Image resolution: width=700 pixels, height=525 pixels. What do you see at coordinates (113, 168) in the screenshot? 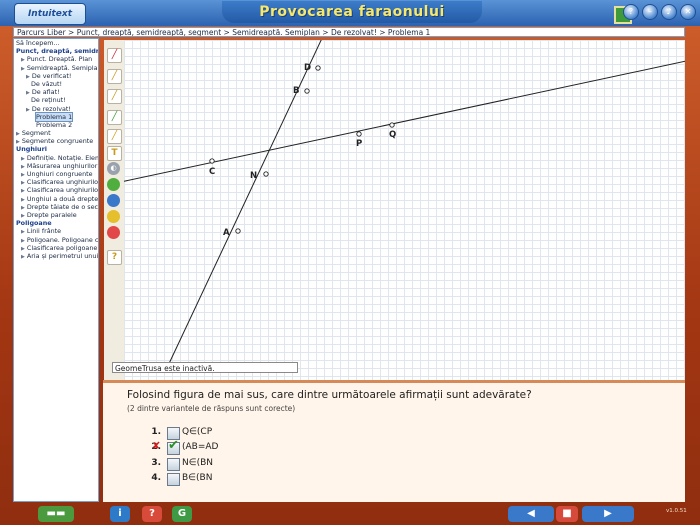
I see `eraser-tool-icon: ◐` at bounding box center [113, 168].